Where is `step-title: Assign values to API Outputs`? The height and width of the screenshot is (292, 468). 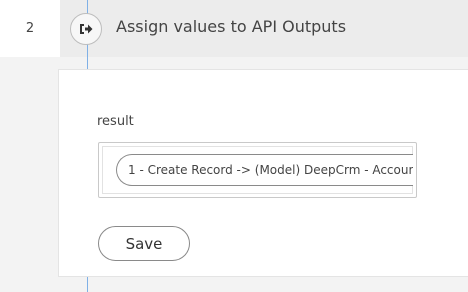 step-title: Assign values to API Outputs is located at coordinates (231, 26).